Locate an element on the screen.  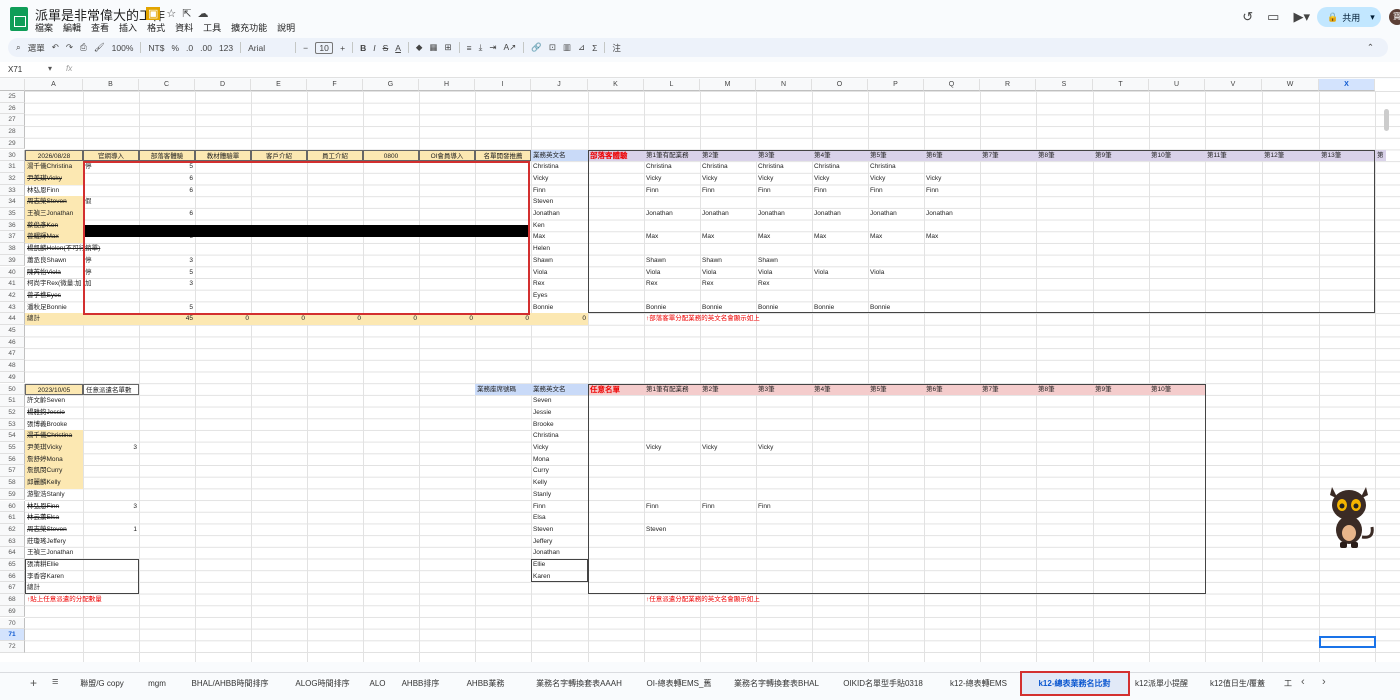
row-header-45: 45 is located at coordinates (12, 331).